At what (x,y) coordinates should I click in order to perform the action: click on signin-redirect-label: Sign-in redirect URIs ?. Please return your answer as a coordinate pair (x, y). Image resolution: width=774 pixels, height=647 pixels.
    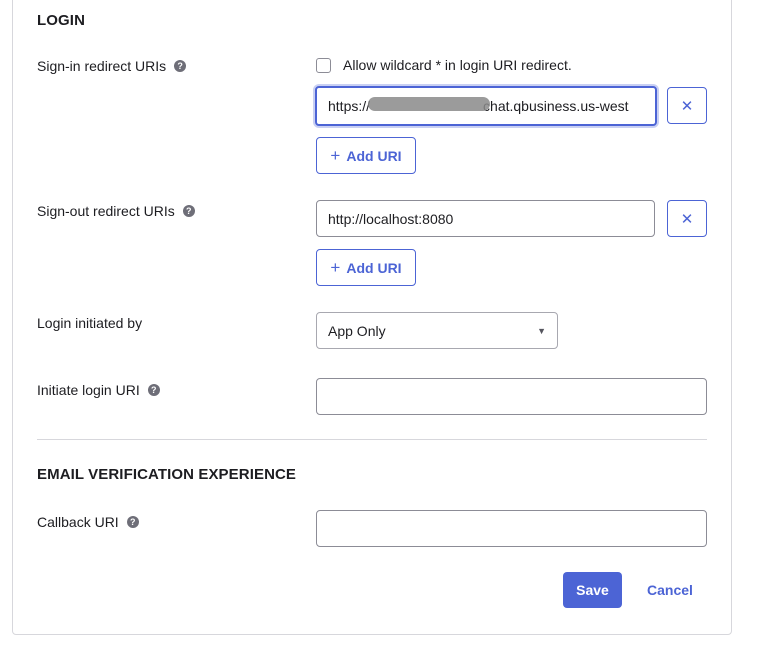
    Looking at the image, I should click on (112, 66).